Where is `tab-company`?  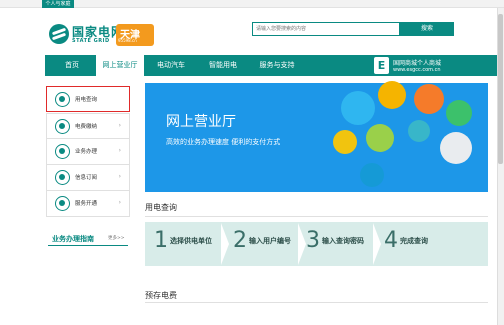
tab-company is located at coordinates (91, 4).